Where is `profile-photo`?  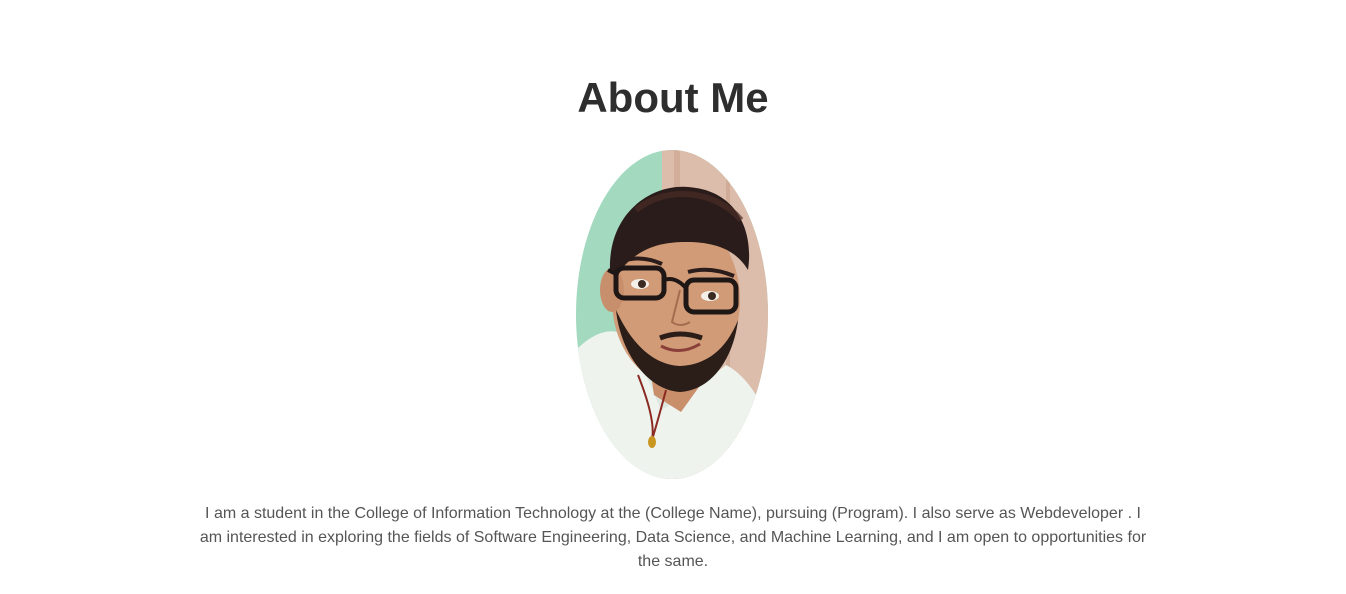
profile-photo is located at coordinates (672, 314).